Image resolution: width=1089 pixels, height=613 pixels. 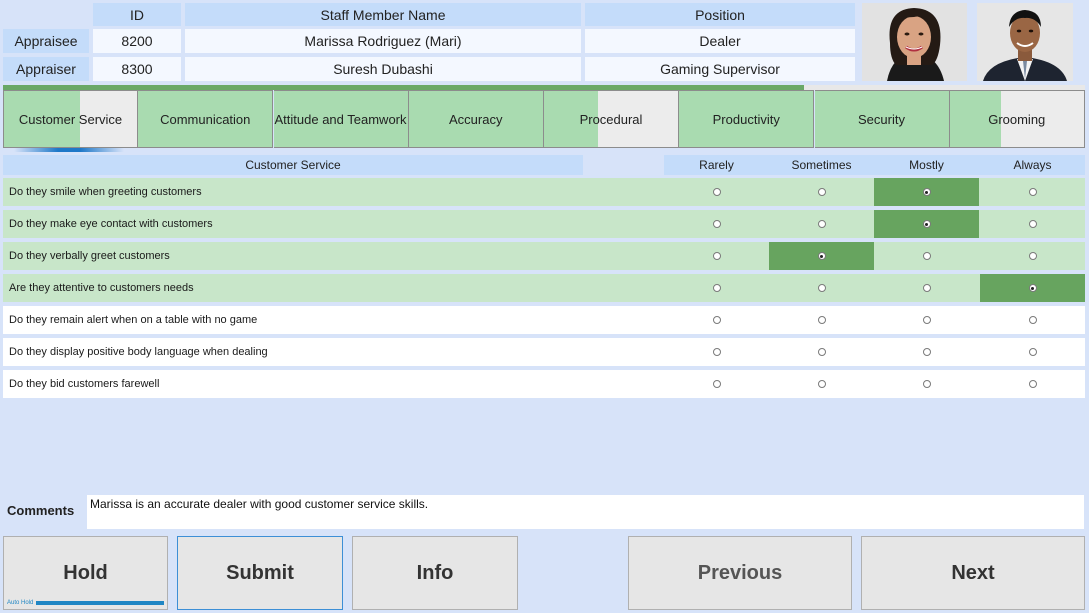 What do you see at coordinates (544, 256) in the screenshot?
I see `question-row: Do they verbally greet customers` at bounding box center [544, 256].